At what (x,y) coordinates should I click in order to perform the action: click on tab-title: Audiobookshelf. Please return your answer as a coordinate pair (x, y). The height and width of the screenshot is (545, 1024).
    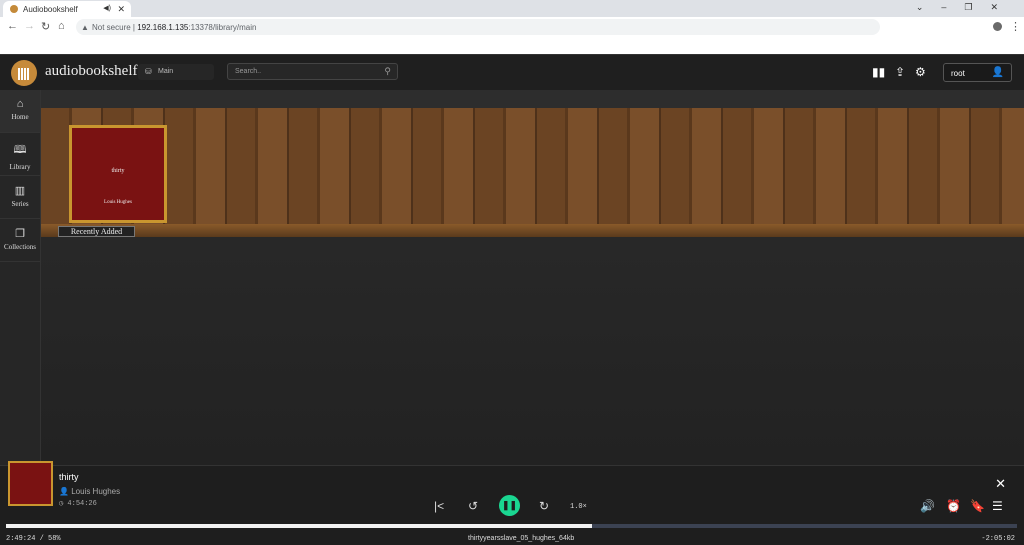
    Looking at the image, I should click on (50, 9).